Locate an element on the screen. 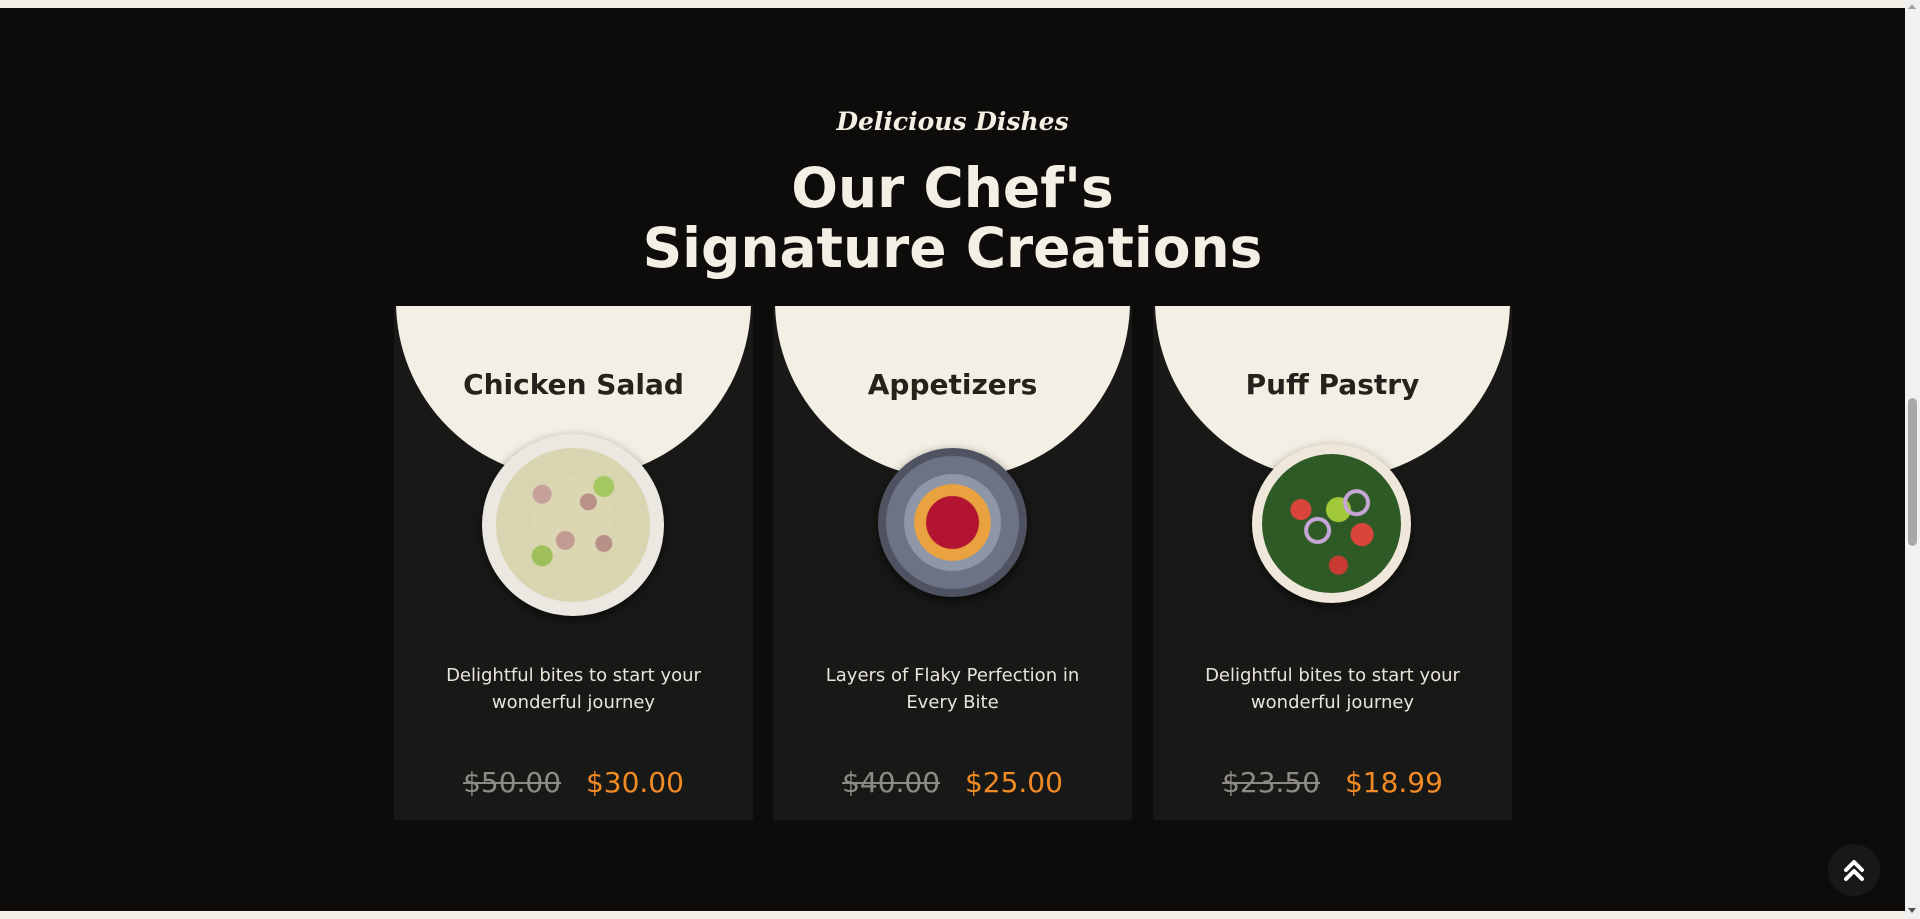 This screenshot has width=1920, height=919. scroll-down-arrow-icon is located at coordinates (1912, 910).